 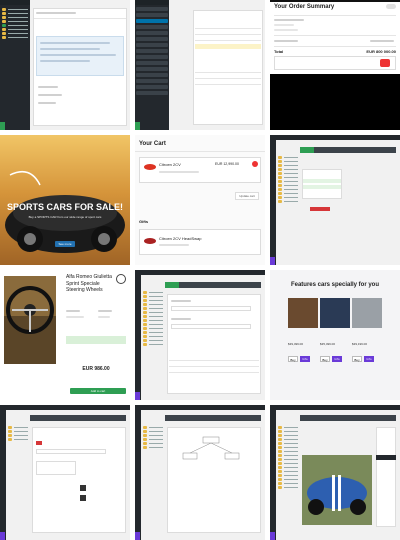 What do you see at coordinates (200, 65) in the screenshot?
I see `wp-admin-menu-panel` at bounding box center [200, 65].